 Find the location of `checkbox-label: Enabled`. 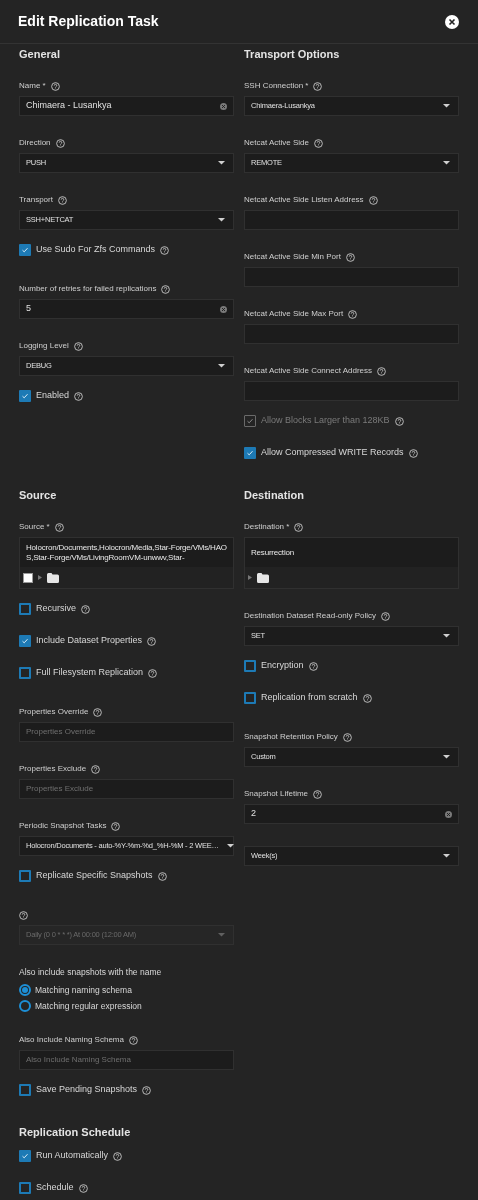

checkbox-label: Enabled is located at coordinates (53, 396).